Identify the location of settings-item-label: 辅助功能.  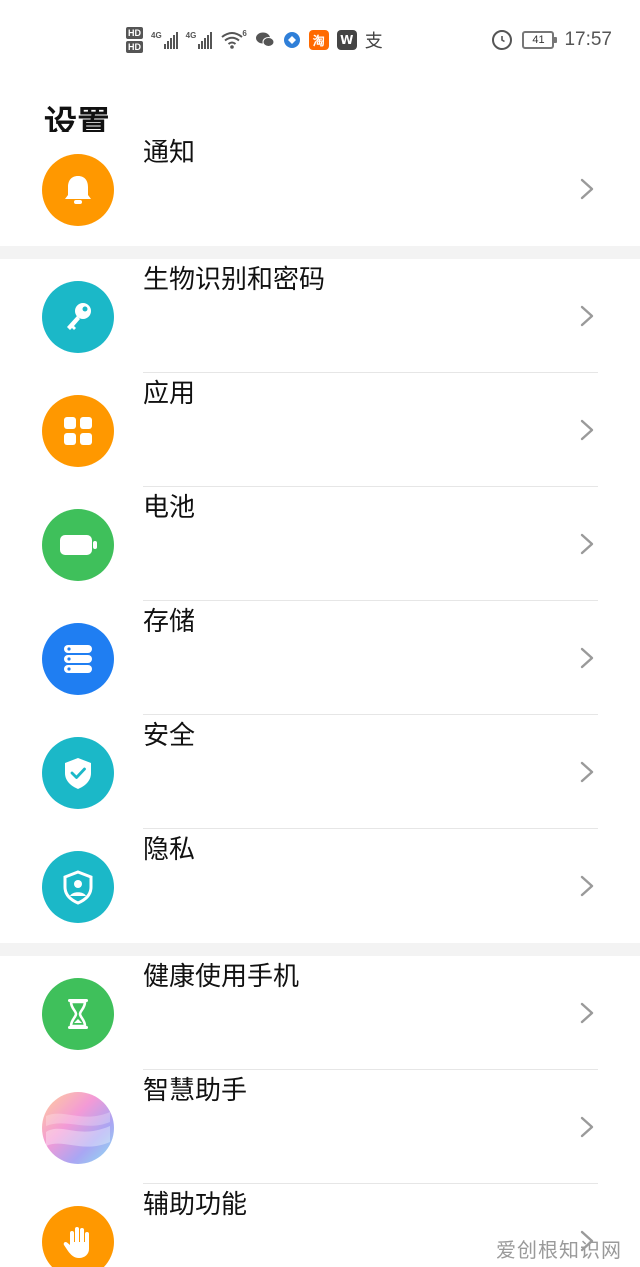
(195, 1205).